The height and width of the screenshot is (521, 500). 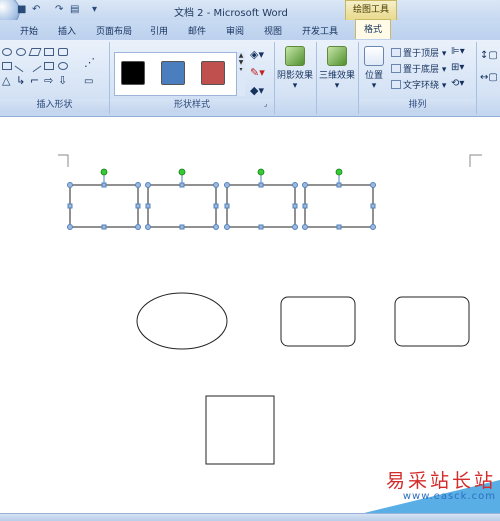 I want to click on change-shape-icon: ◆▾, so click(x=257, y=90).